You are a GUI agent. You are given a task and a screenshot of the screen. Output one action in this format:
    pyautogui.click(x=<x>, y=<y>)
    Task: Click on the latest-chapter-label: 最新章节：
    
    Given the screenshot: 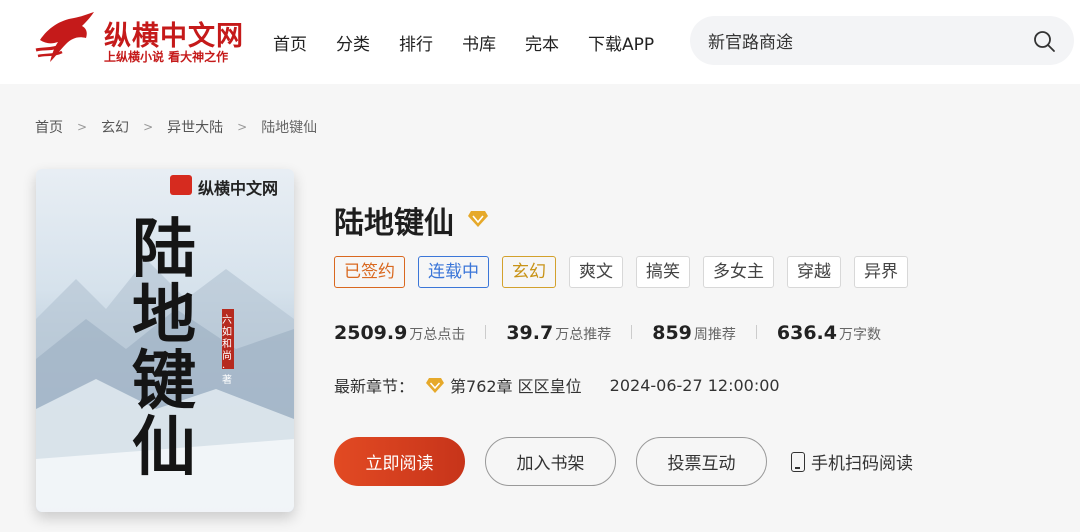 What is the action you would take?
    pyautogui.click(x=374, y=386)
    